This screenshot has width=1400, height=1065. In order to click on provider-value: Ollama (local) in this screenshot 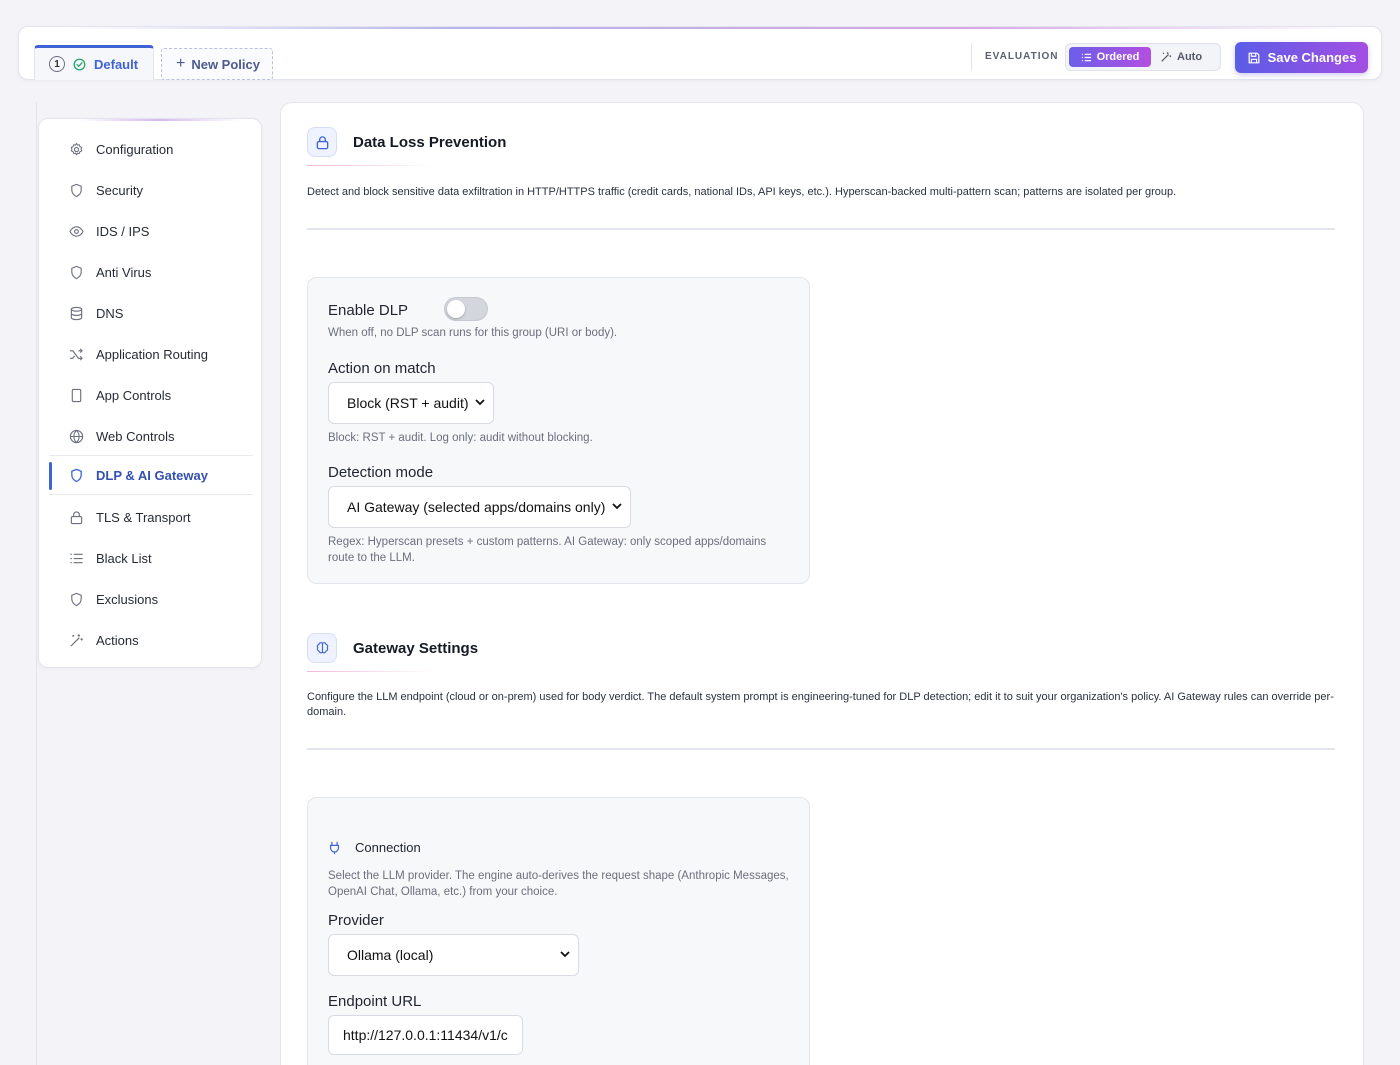, I will do `click(390, 955)`.